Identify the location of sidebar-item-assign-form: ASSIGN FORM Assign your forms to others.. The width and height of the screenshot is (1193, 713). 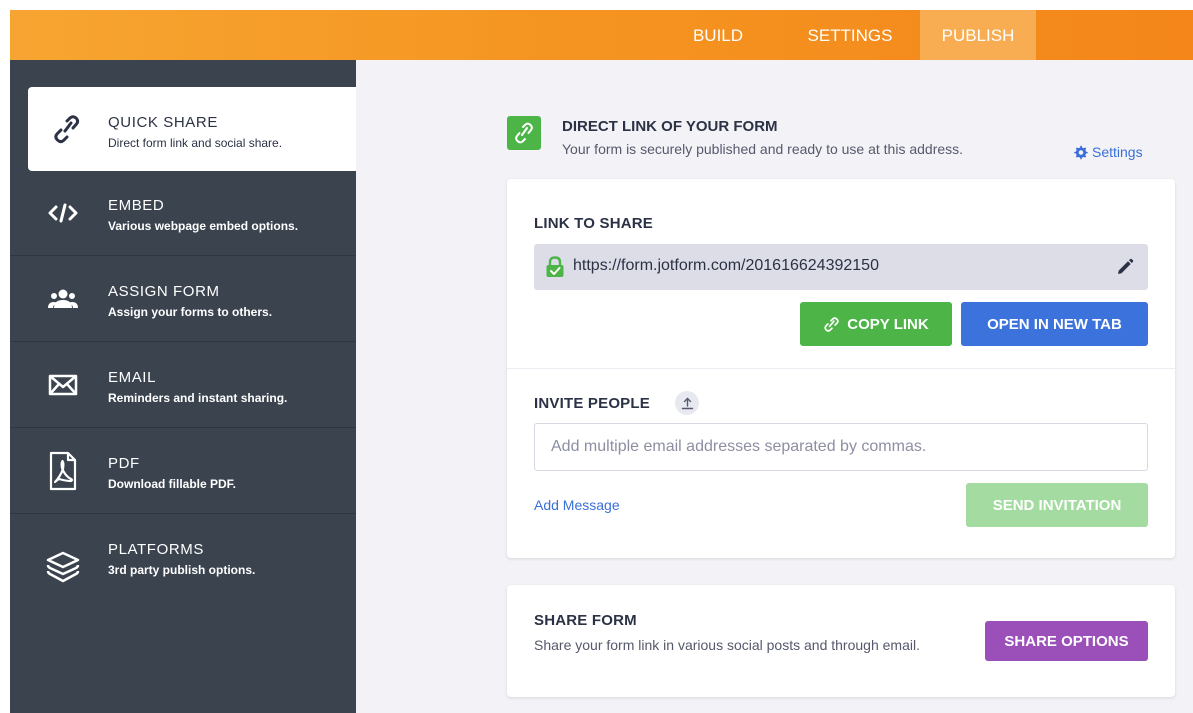
(183, 299).